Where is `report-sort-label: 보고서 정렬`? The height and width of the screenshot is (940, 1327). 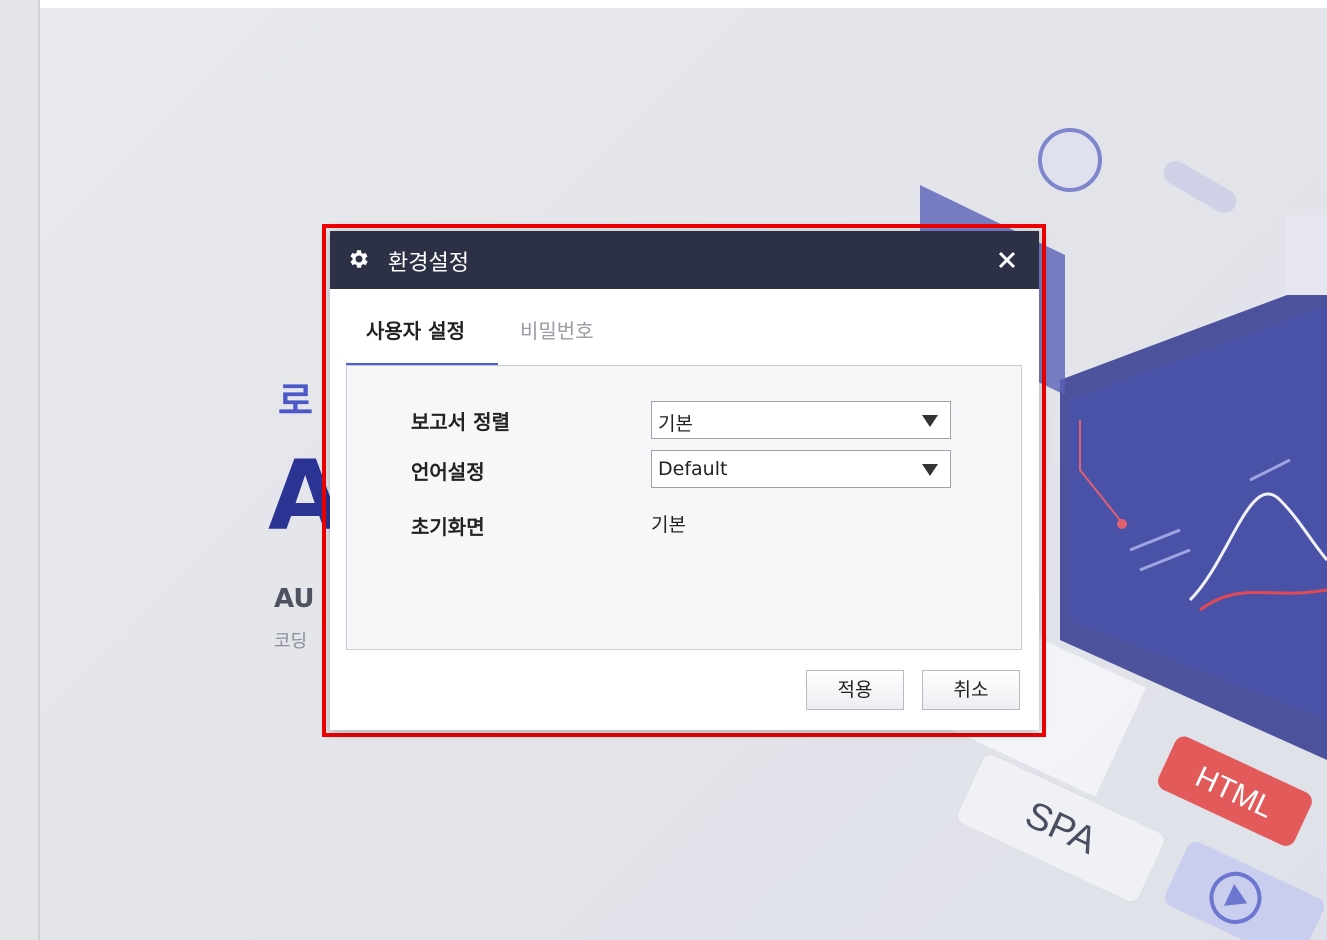
report-sort-label: 보고서 정렬 is located at coordinates (460, 422).